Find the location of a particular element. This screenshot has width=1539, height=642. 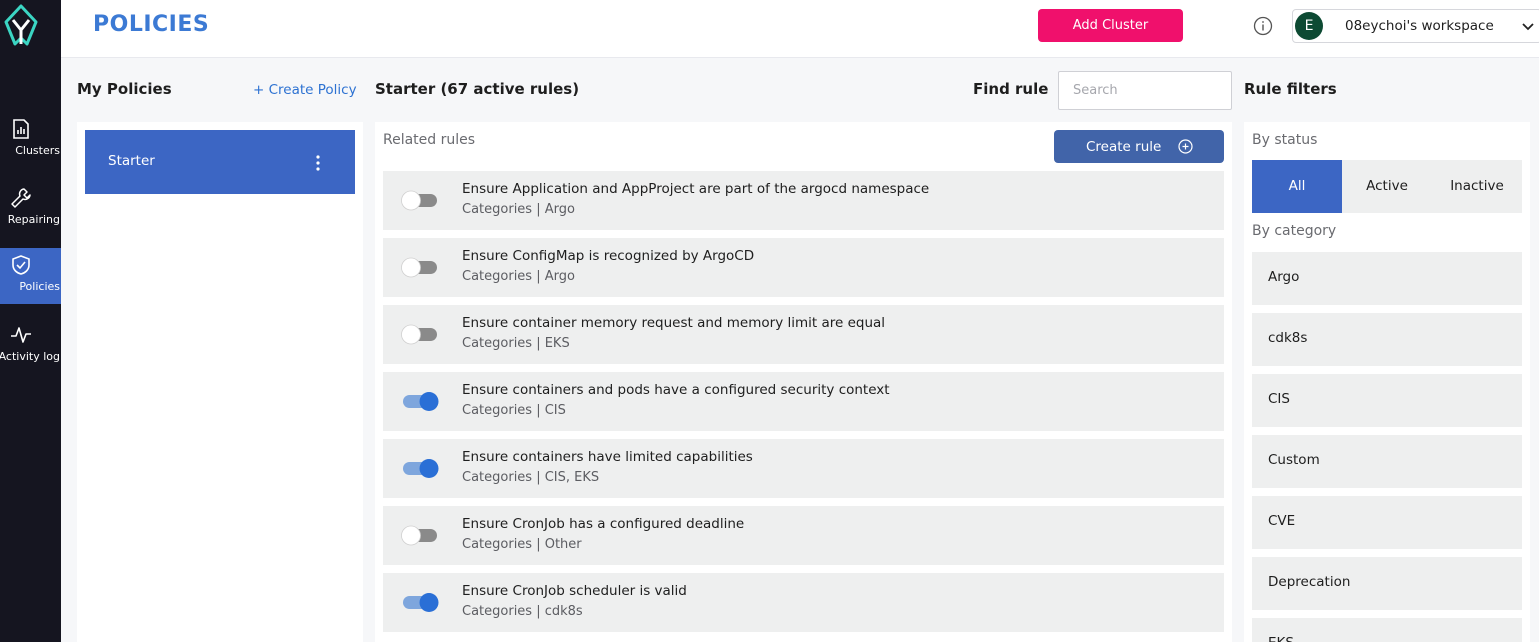

rule-categories: Categories | CIS is located at coordinates (514, 410).